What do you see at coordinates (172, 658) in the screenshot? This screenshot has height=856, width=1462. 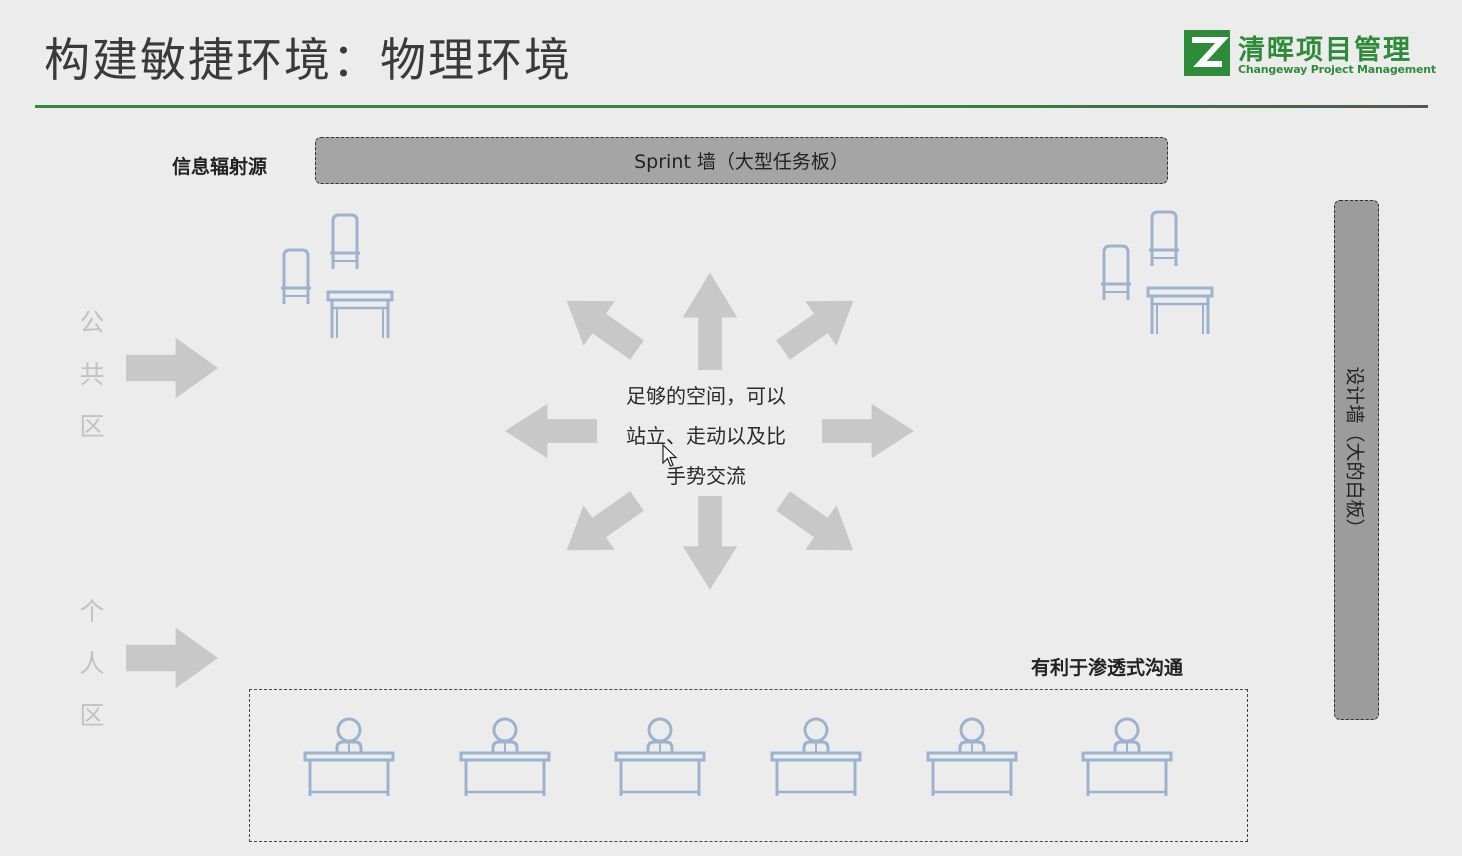 I see `private-zone-arrow-icon` at bounding box center [172, 658].